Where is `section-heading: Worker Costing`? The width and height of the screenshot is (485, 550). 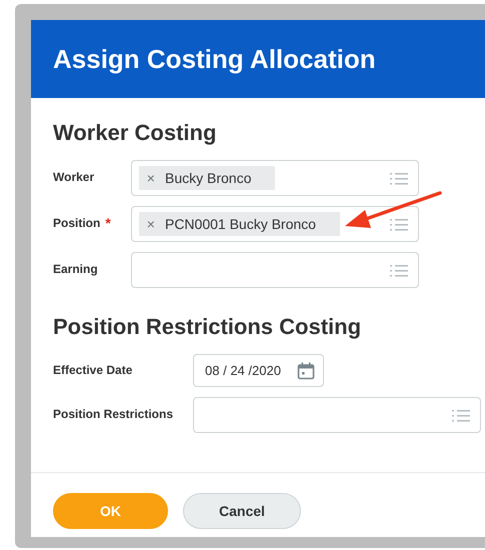 section-heading: Worker Costing is located at coordinates (135, 133).